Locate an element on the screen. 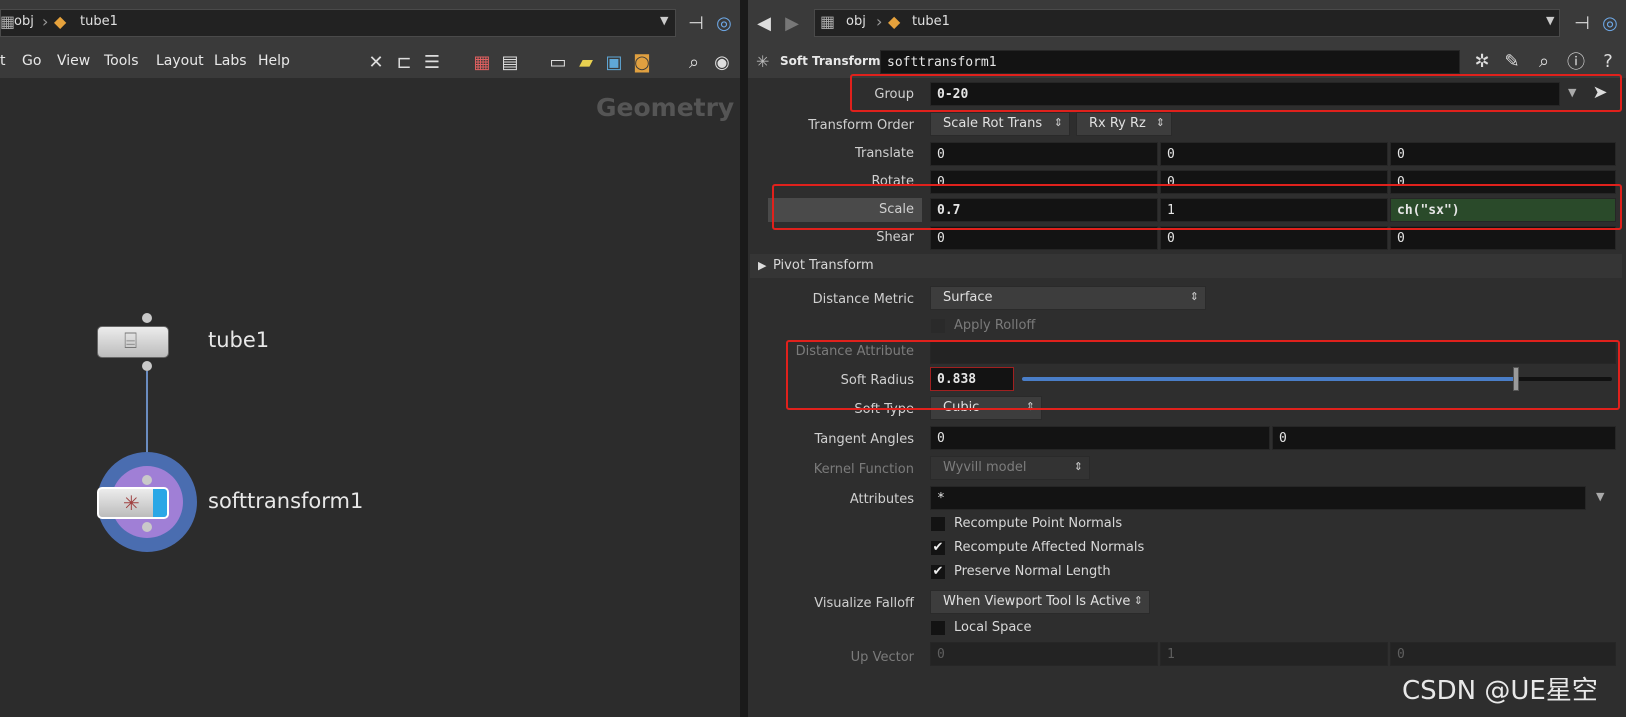 Image resolution: width=1626 pixels, height=717 pixels. tree-icon: ⊏ is located at coordinates (404, 62).